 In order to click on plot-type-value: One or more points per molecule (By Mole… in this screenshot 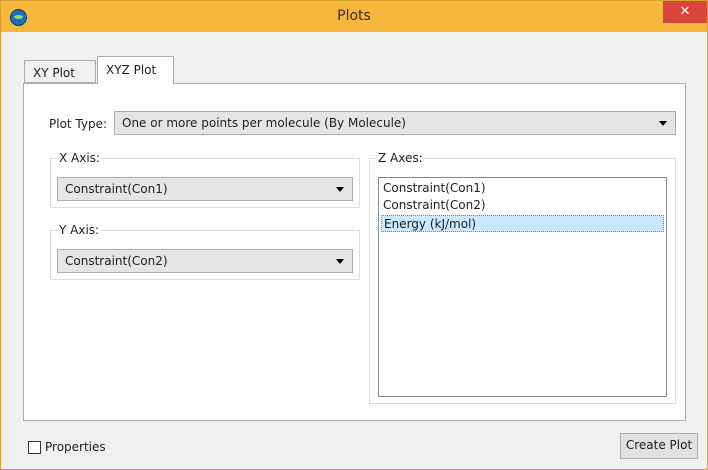, I will do `click(264, 123)`.